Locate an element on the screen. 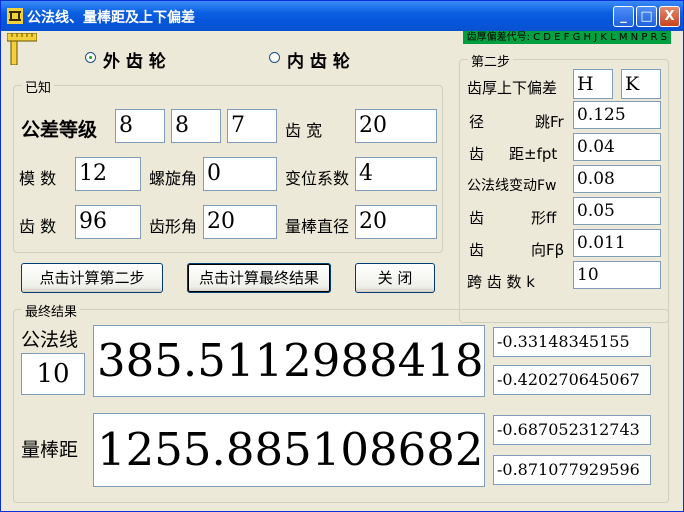  maximize-button: □ is located at coordinates (646, 16).